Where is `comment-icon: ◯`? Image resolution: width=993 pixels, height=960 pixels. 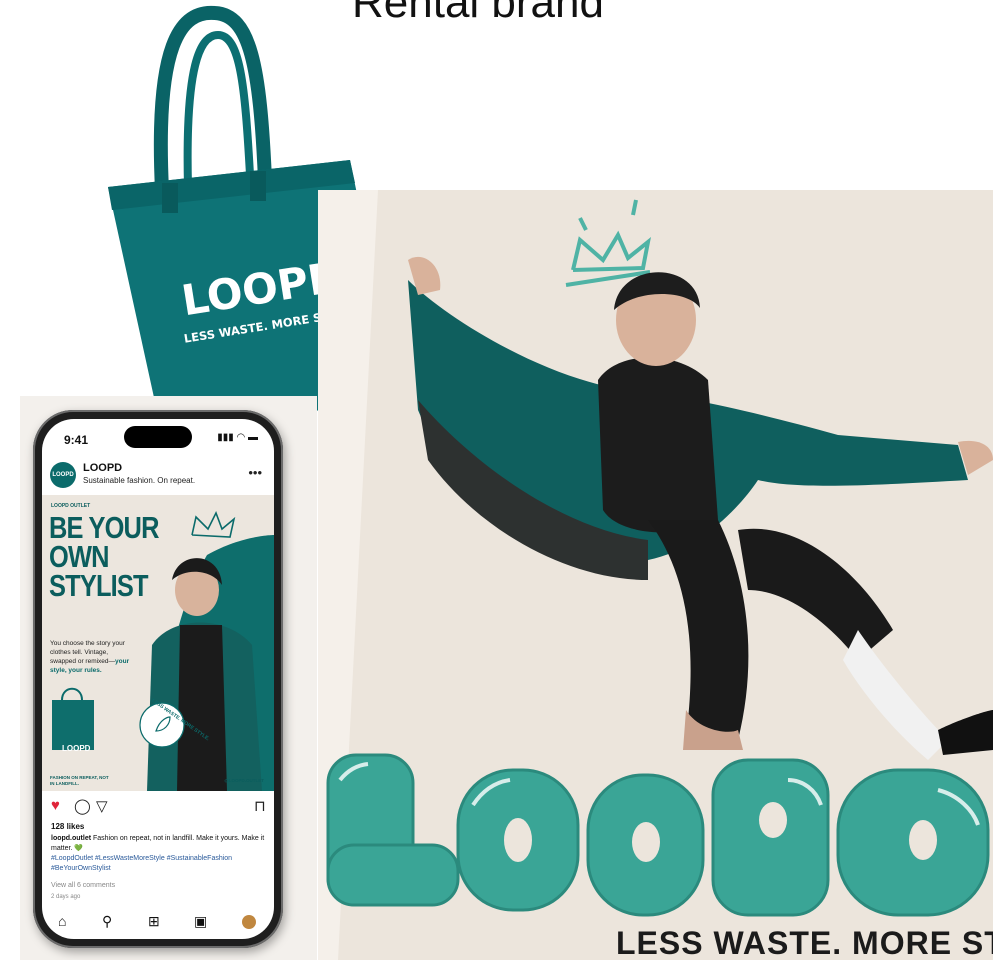 comment-icon: ◯ is located at coordinates (82, 806).